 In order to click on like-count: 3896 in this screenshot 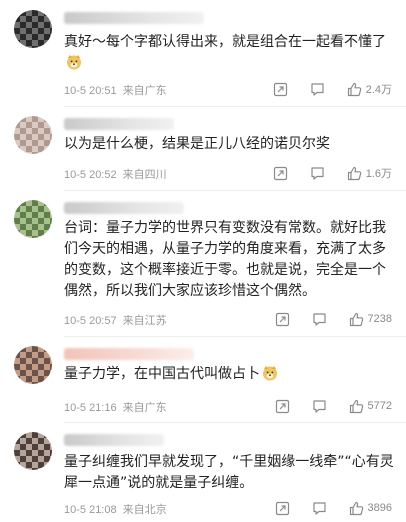, I will do `click(379, 508)`.